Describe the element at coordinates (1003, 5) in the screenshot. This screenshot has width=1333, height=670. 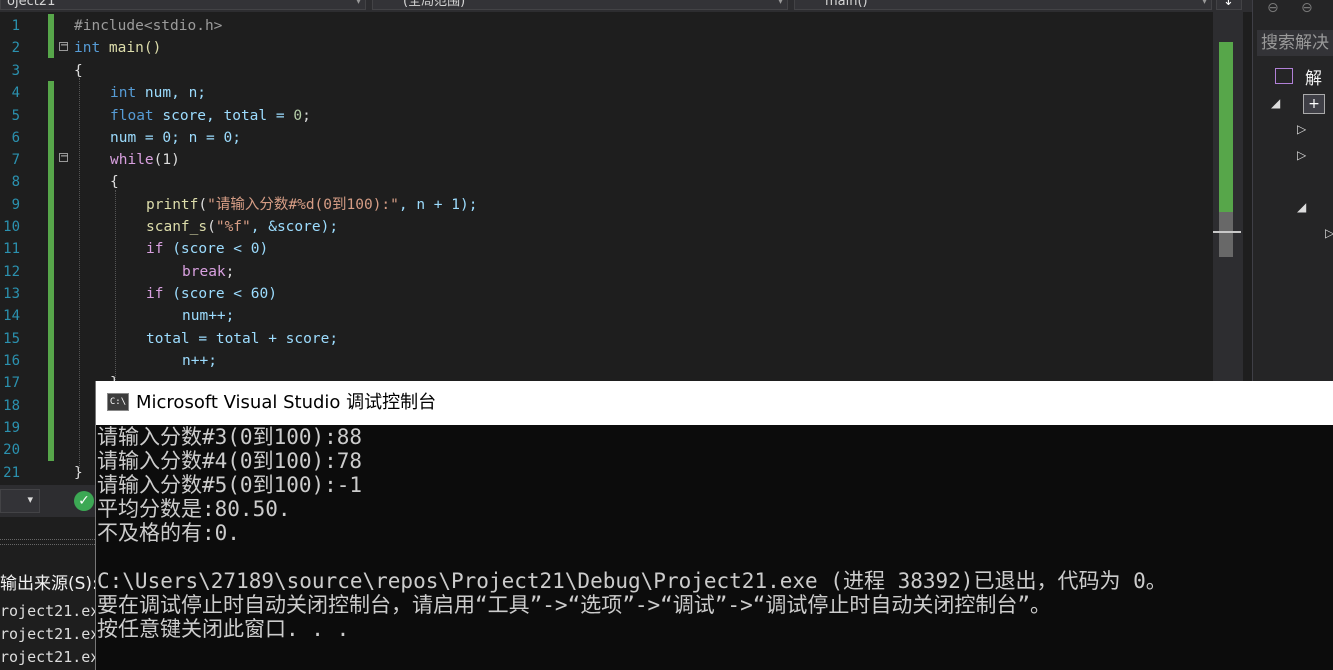
I see `member-combo: main() ▾` at that location.